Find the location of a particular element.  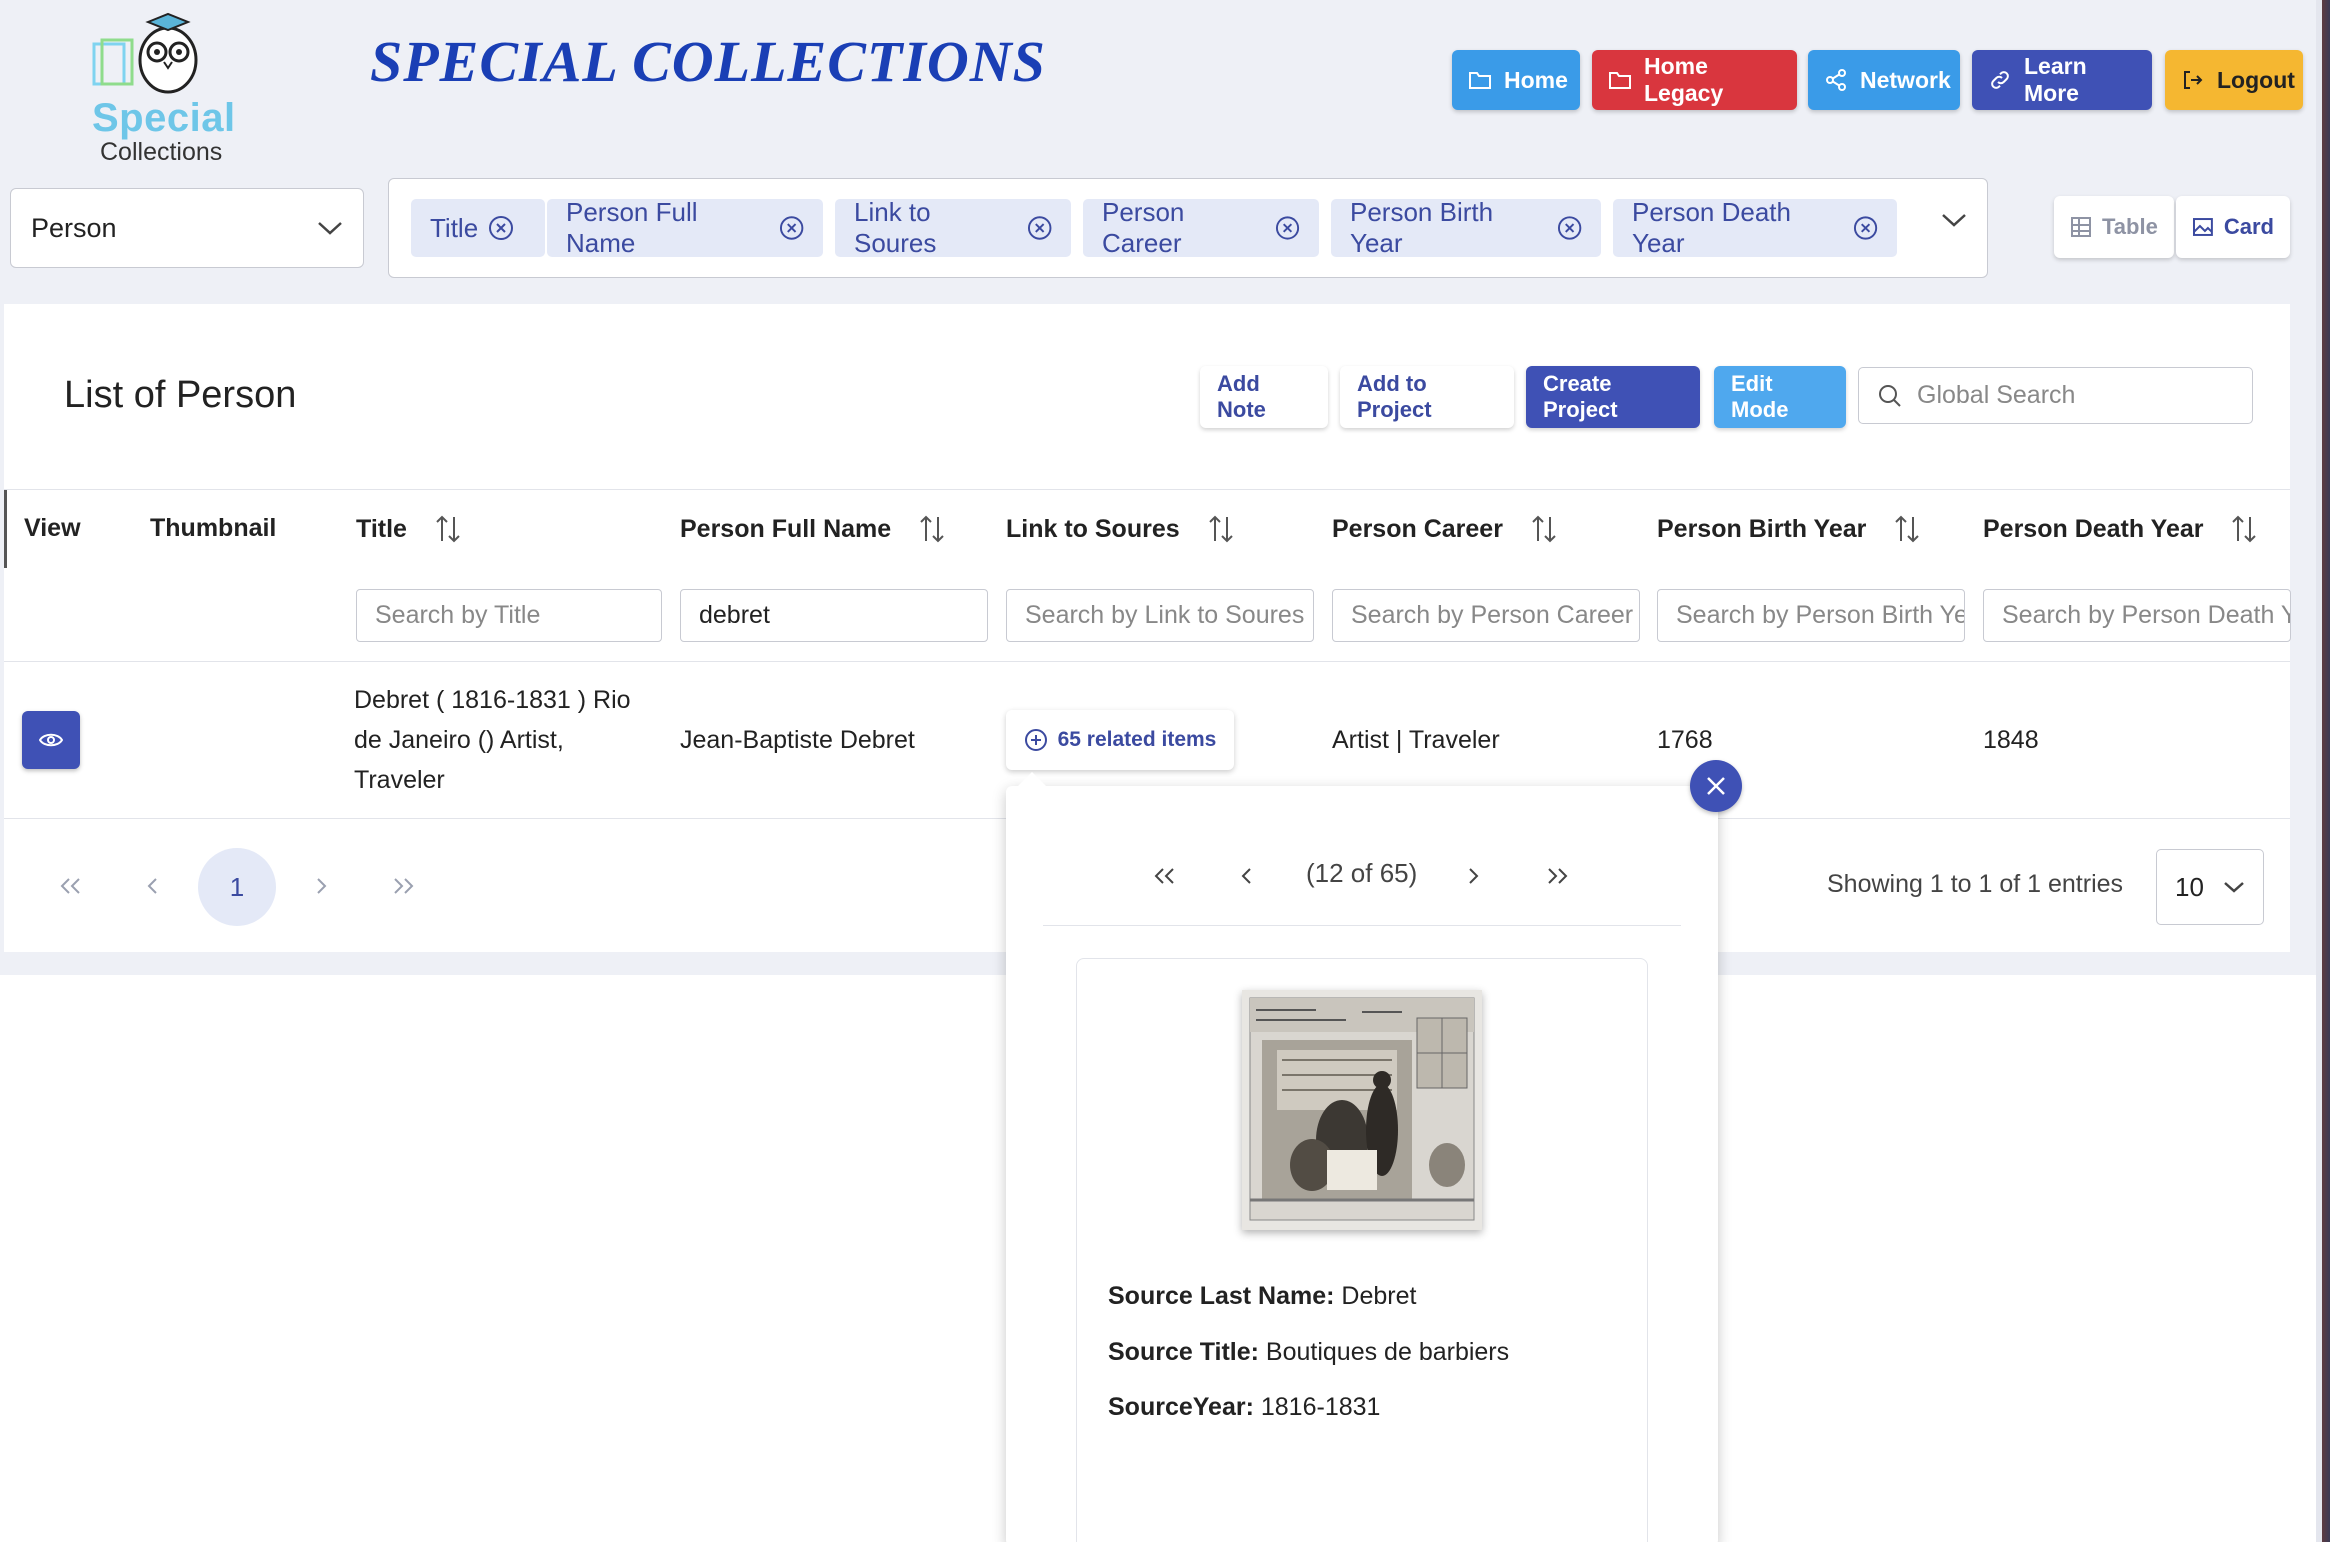

chip-label: Person Full Name is located at coordinates (632, 227).